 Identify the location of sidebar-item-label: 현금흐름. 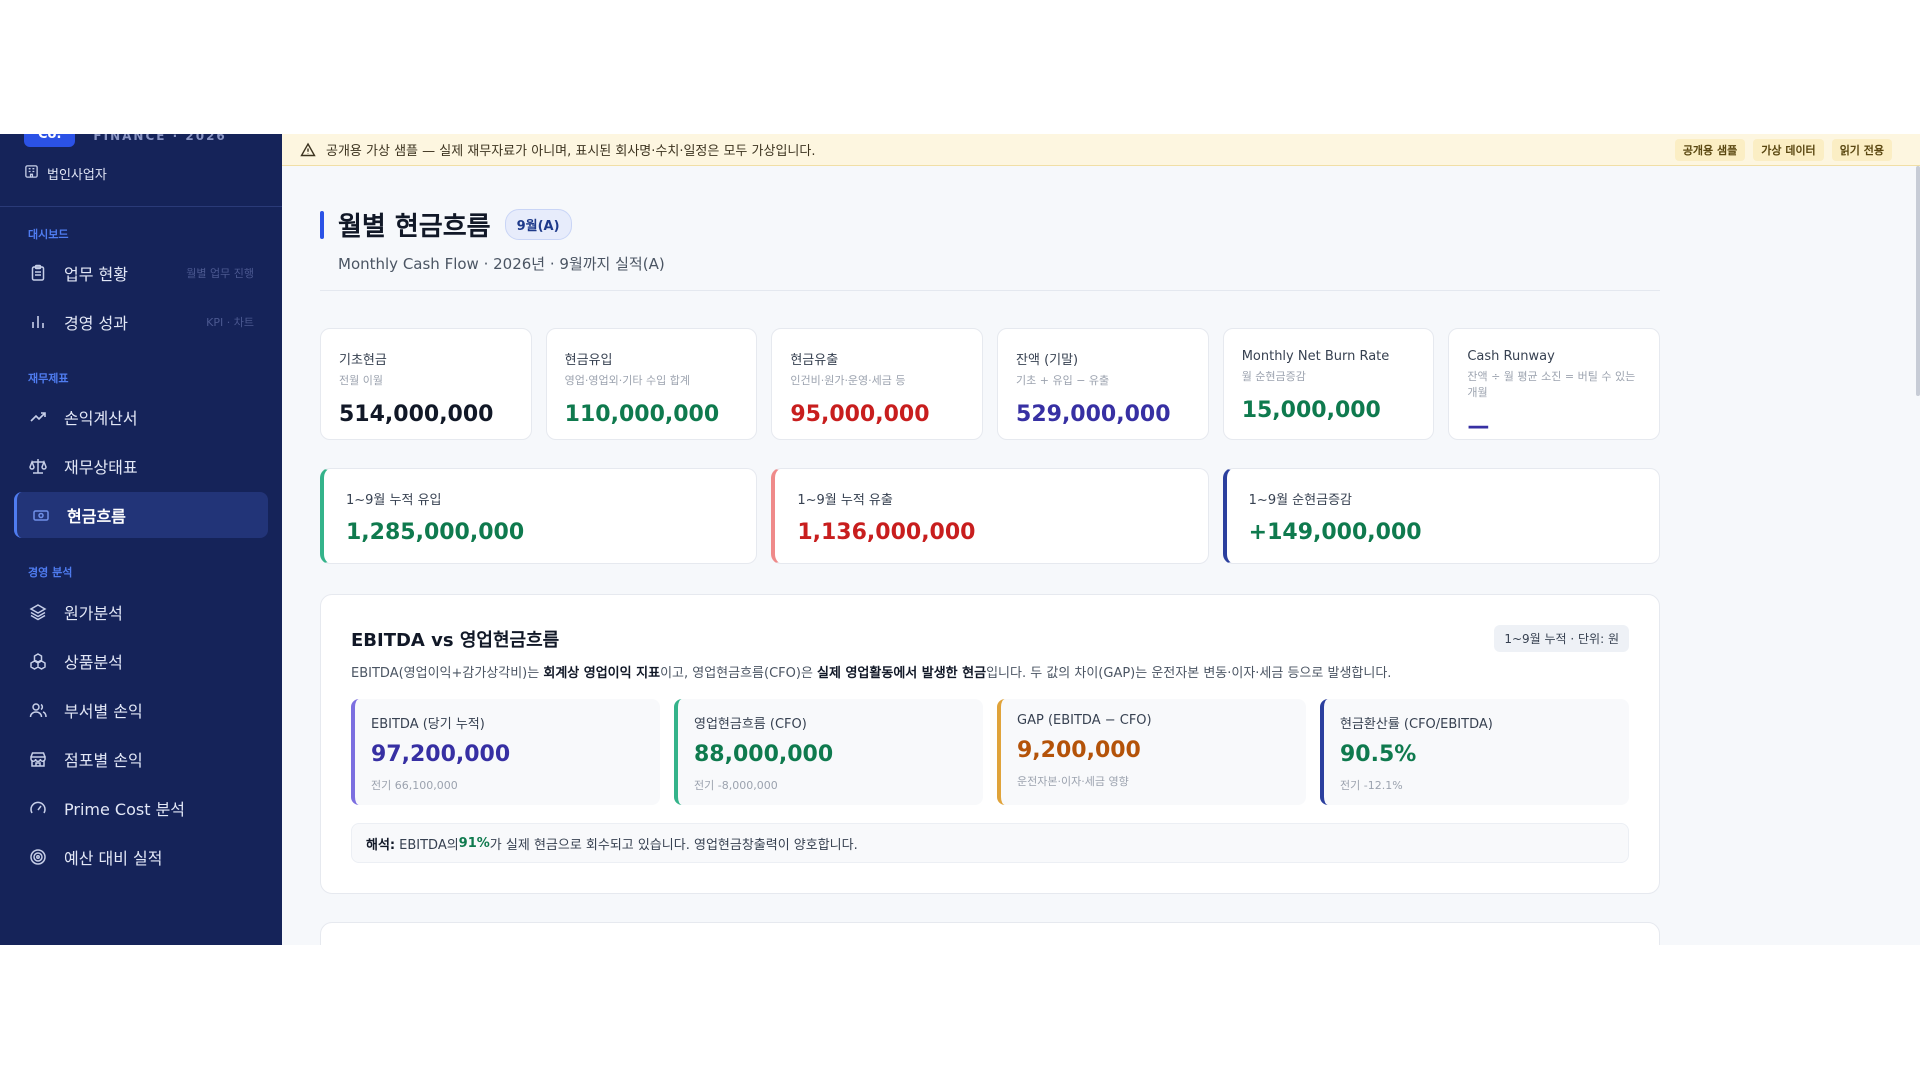
(96, 516).